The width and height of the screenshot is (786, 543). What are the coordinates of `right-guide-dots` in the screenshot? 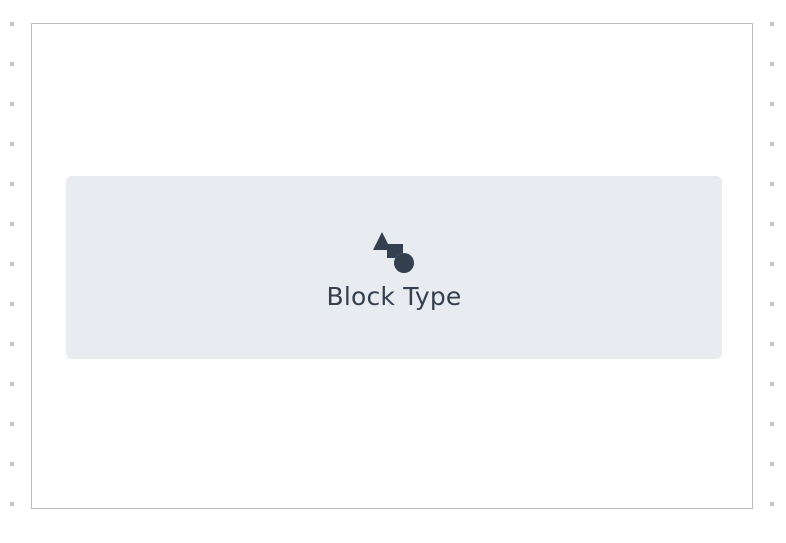 It's located at (773, 271).